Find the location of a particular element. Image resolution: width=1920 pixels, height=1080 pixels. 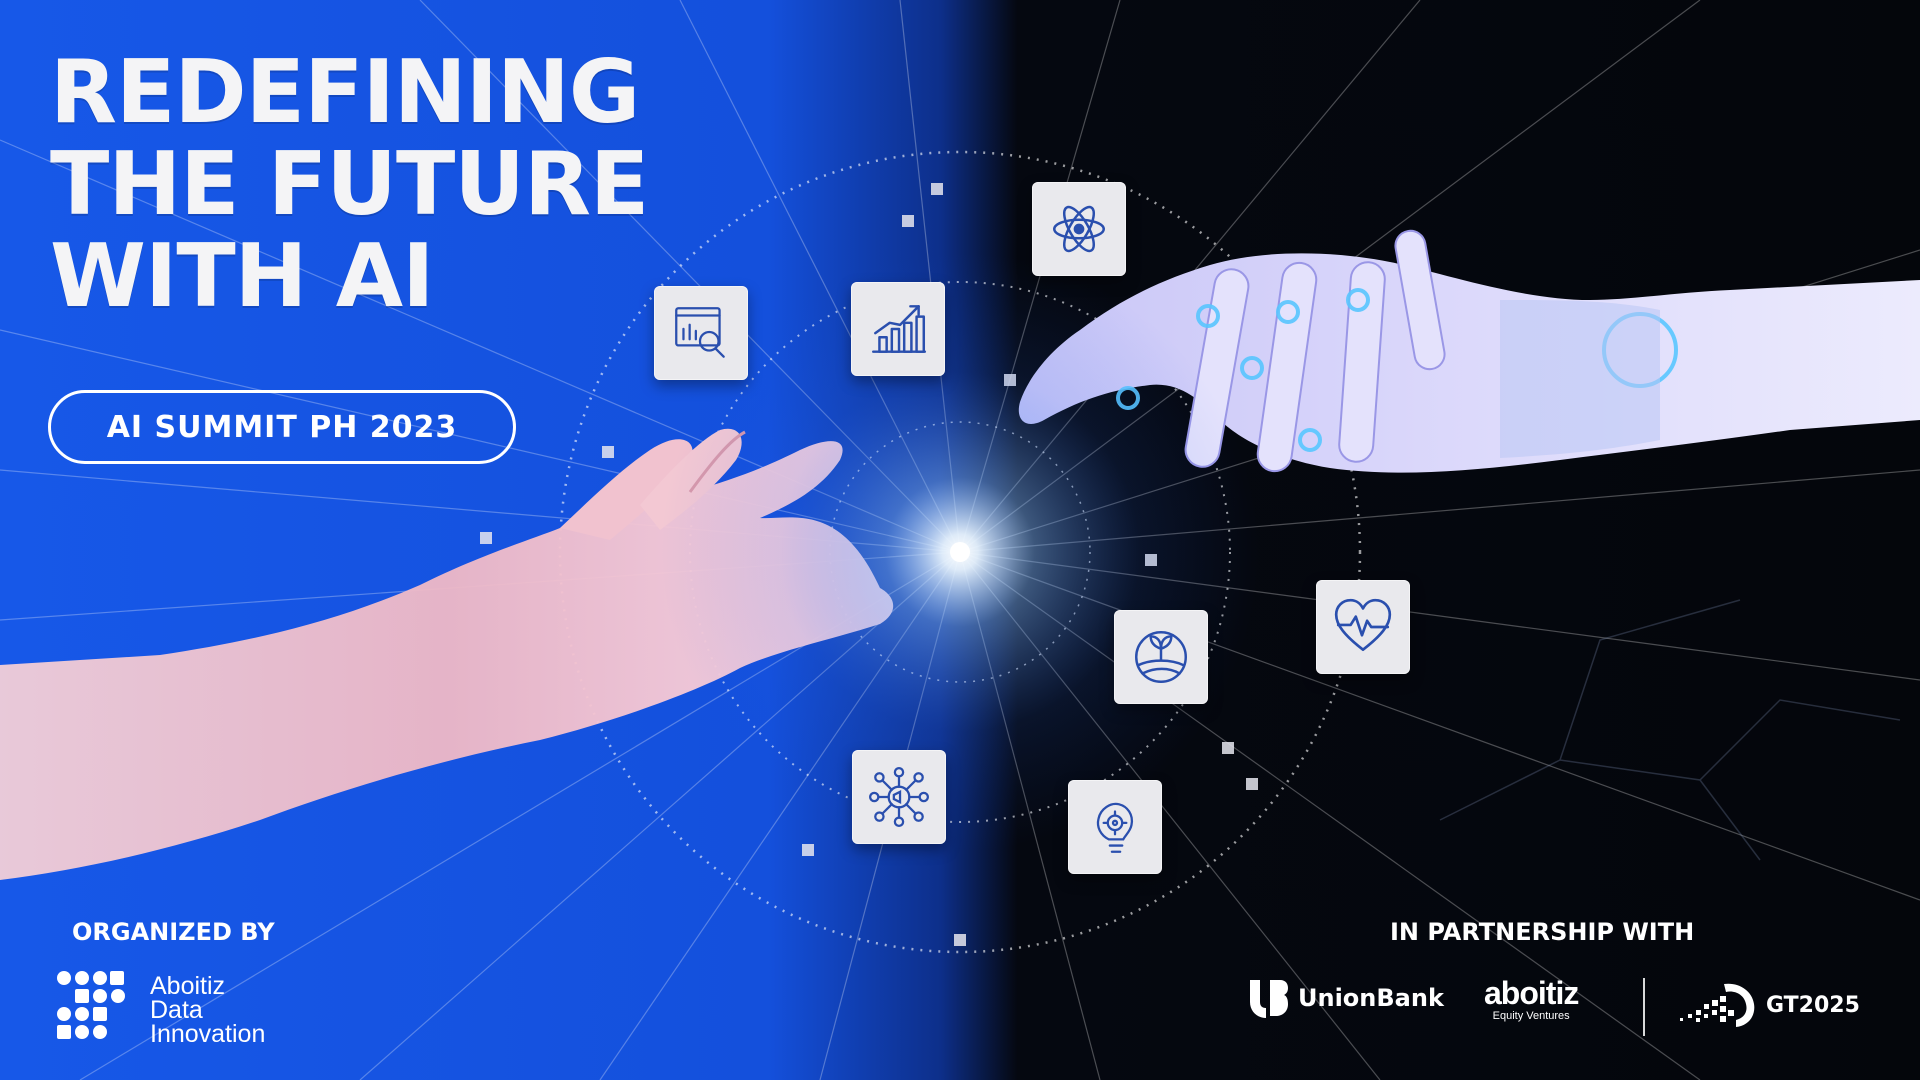

org-logo-line-2: Data is located at coordinates (176, 1010).